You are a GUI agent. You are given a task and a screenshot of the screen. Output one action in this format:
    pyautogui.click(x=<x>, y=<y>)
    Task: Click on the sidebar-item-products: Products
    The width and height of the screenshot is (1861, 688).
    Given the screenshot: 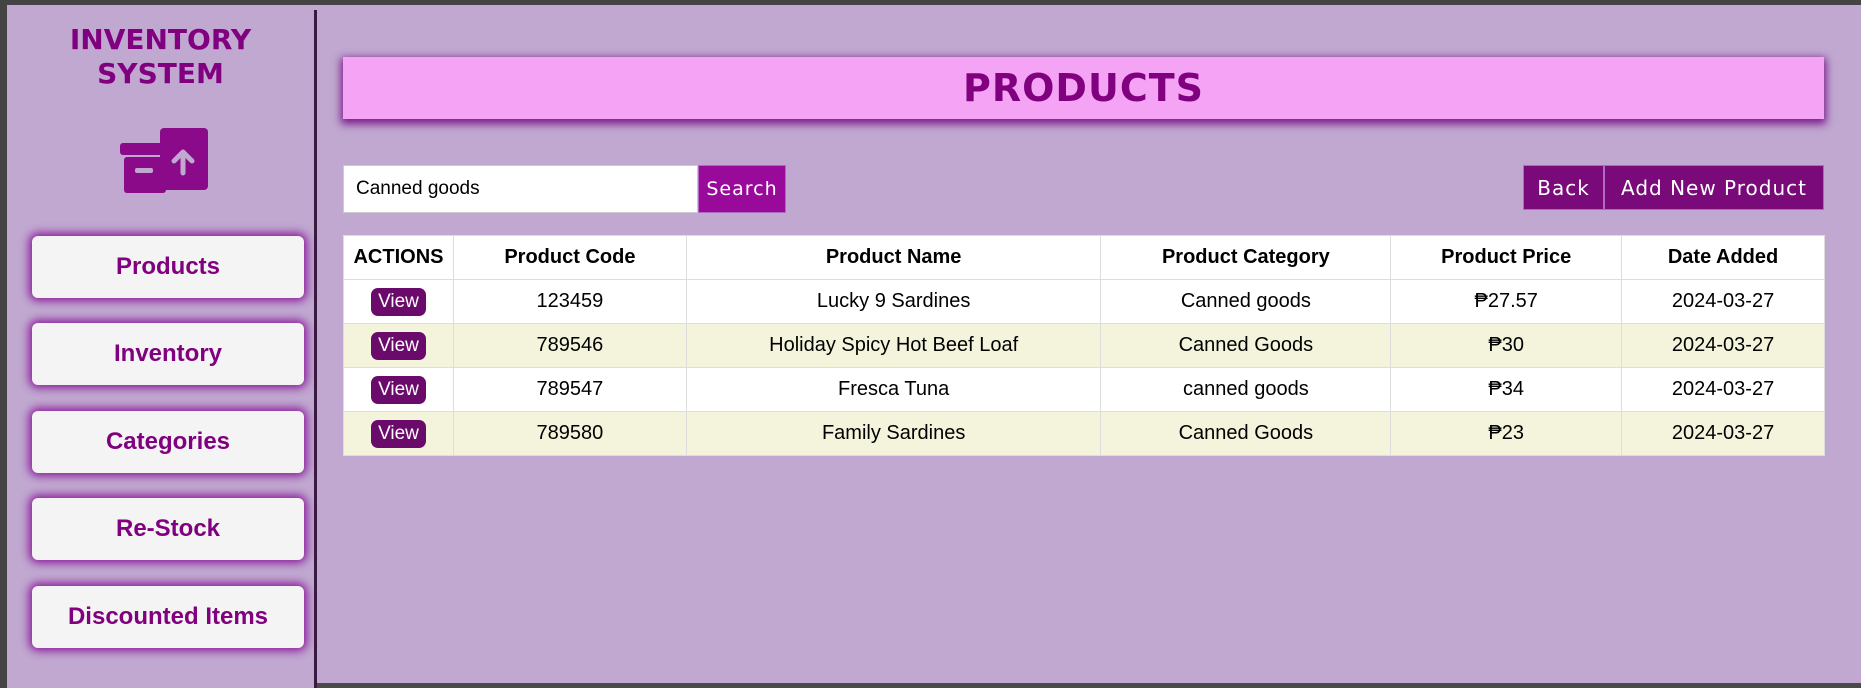 What is the action you would take?
    pyautogui.click(x=168, y=267)
    